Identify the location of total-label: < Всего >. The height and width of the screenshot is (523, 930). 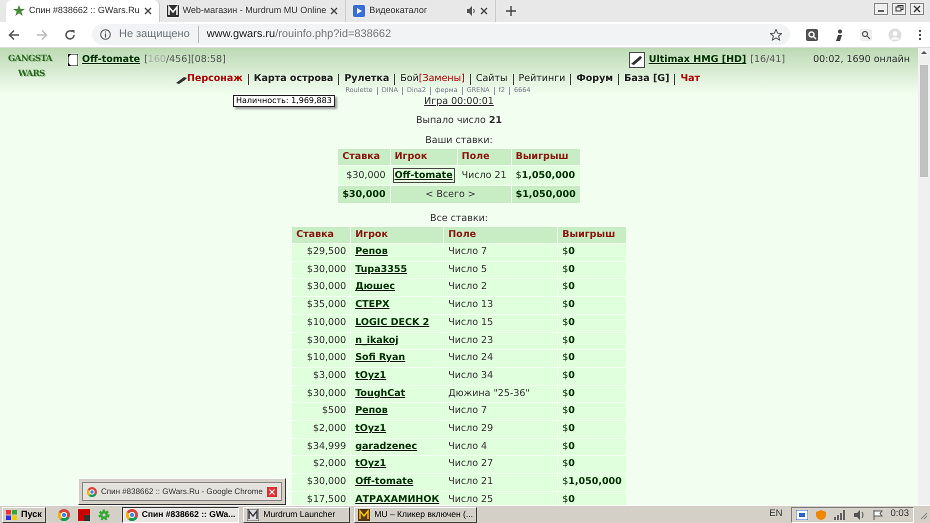
(450, 194).